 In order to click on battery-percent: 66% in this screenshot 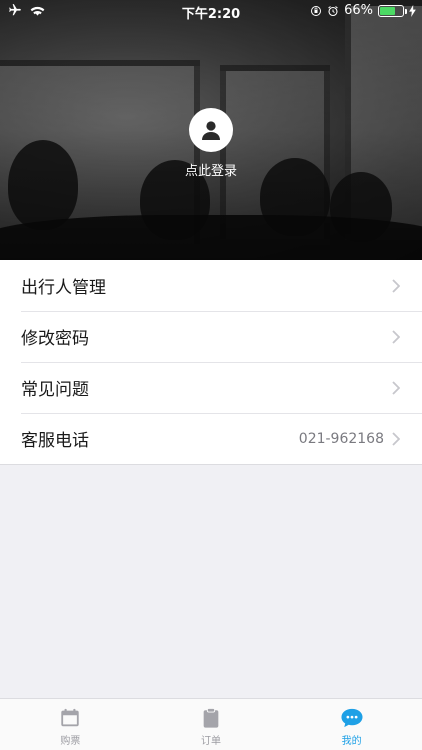, I will do `click(358, 10)`.